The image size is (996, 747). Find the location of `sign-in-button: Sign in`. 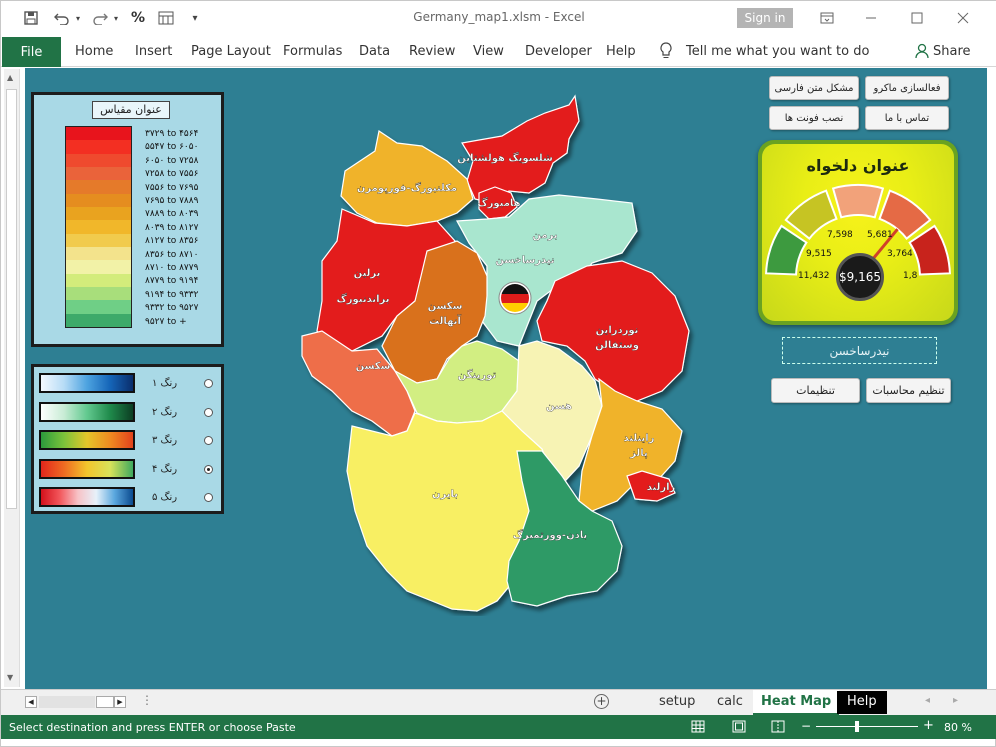

sign-in-button: Sign in is located at coordinates (765, 18).